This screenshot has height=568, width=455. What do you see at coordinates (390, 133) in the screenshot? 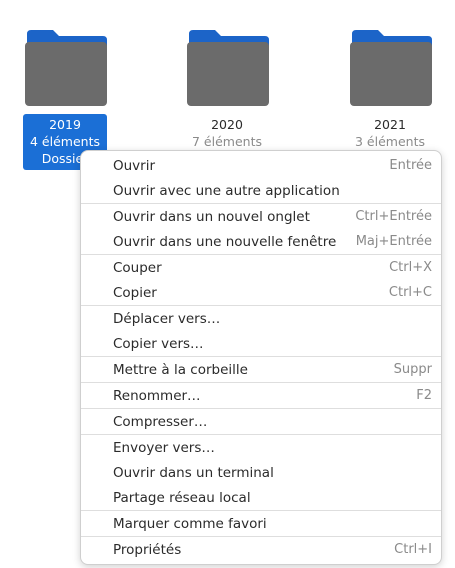
I see `folder-caption: 2021 3 éléments` at bounding box center [390, 133].